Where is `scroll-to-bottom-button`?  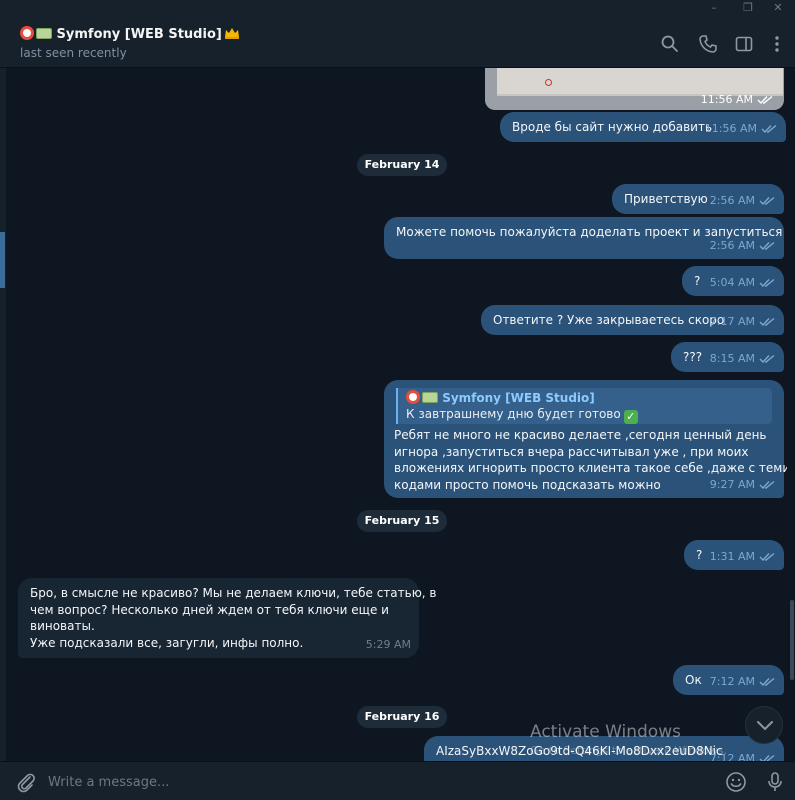 scroll-to-bottom-button is located at coordinates (764, 725).